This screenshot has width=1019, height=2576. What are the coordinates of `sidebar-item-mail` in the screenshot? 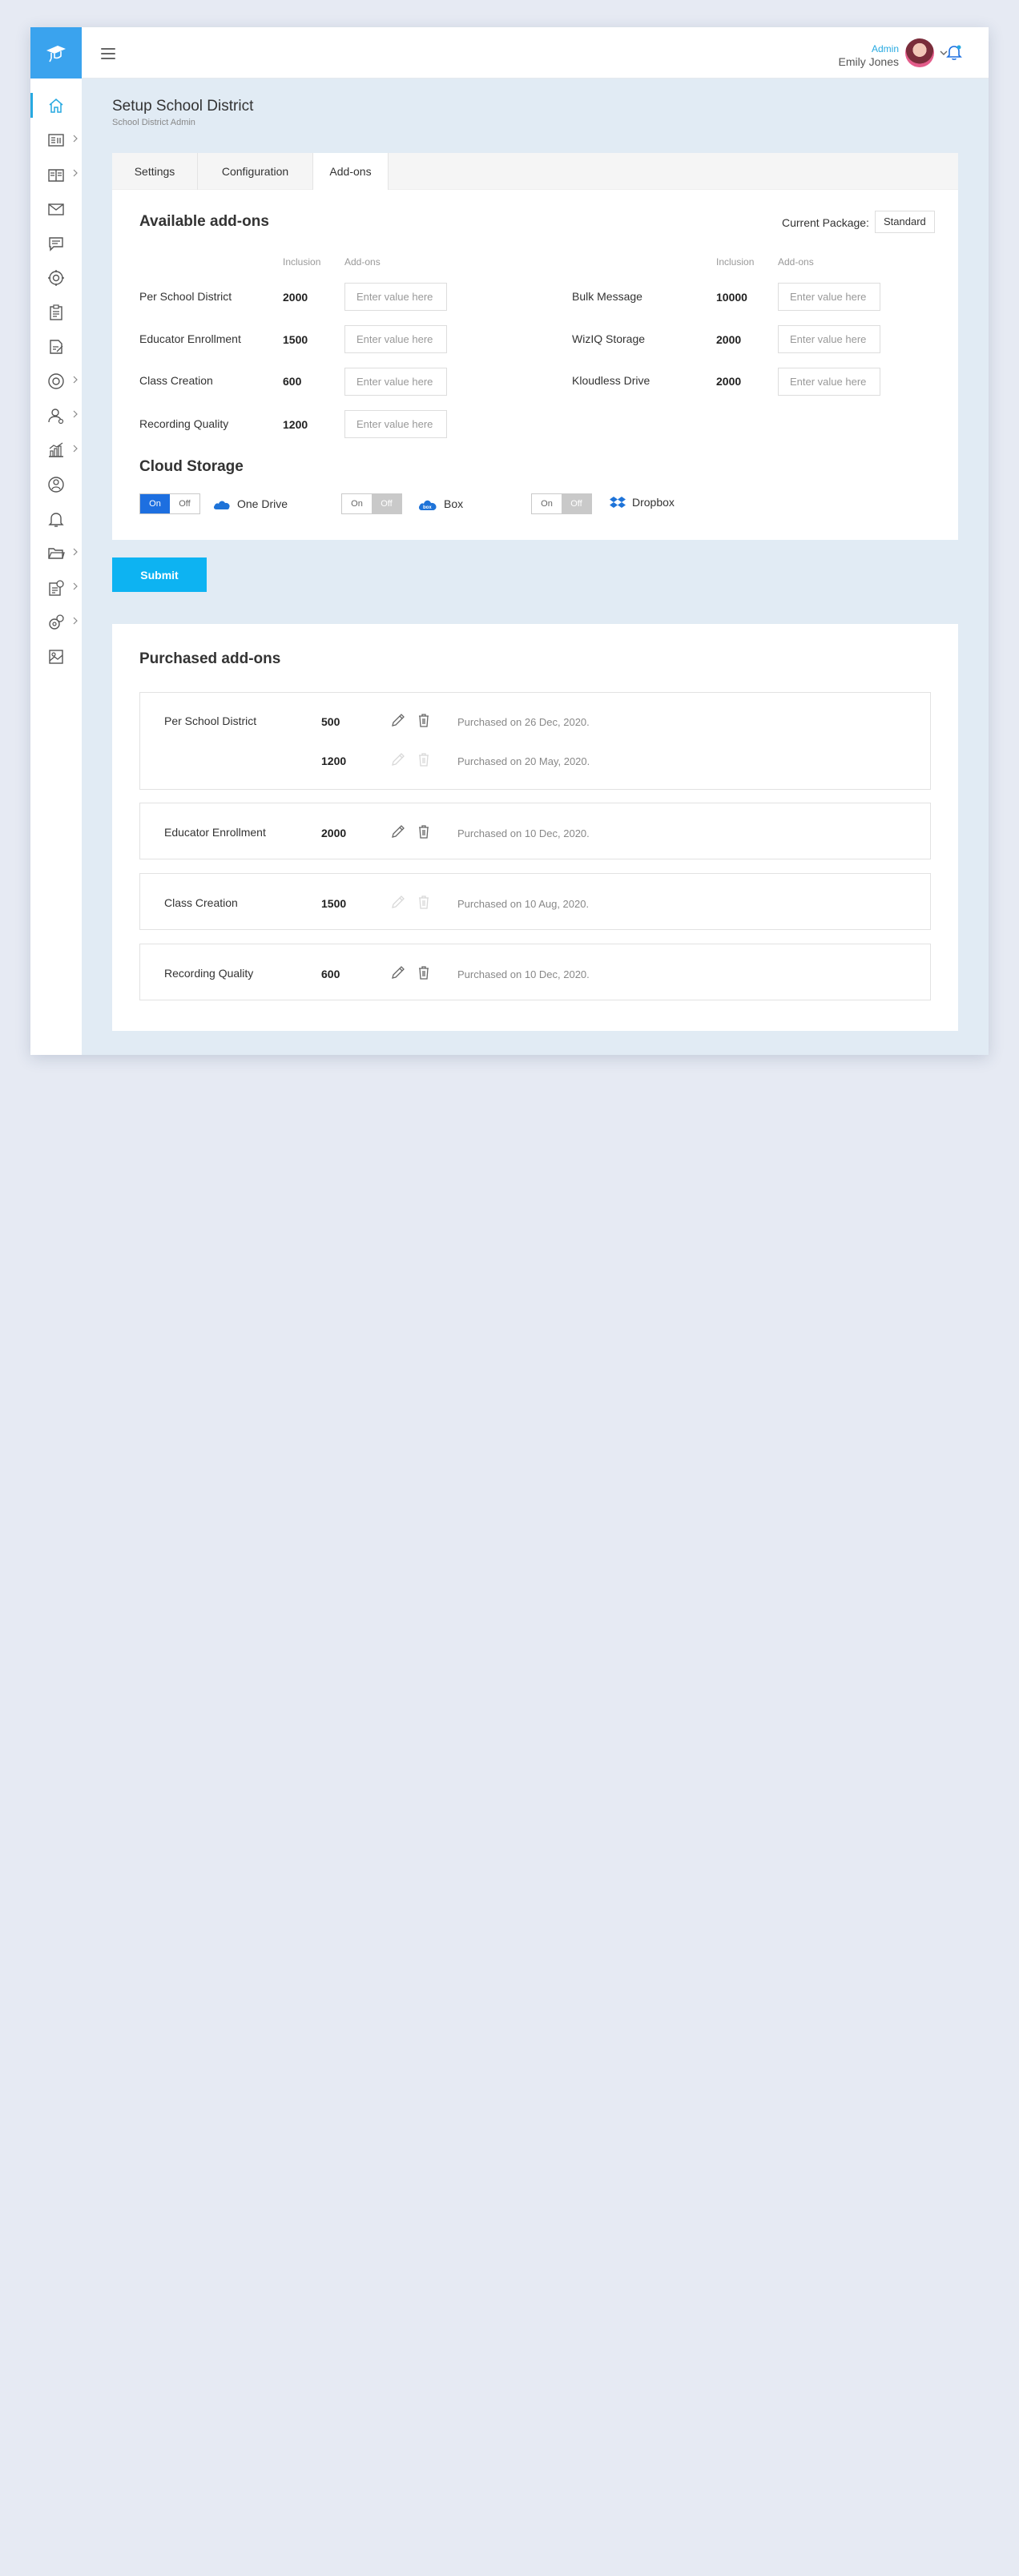 It's located at (56, 208).